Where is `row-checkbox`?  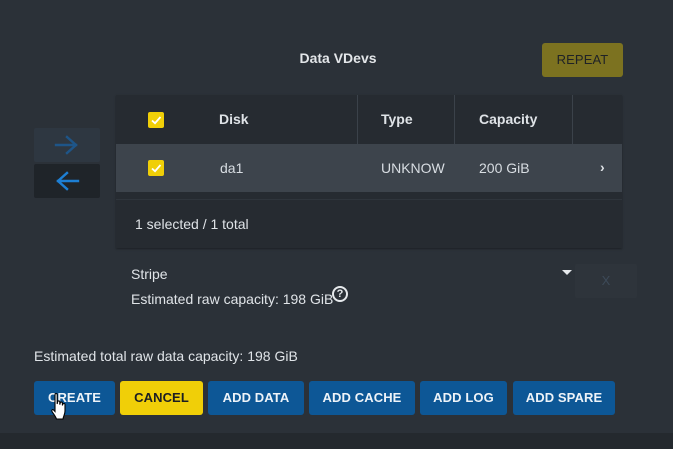
row-checkbox is located at coordinates (156, 168).